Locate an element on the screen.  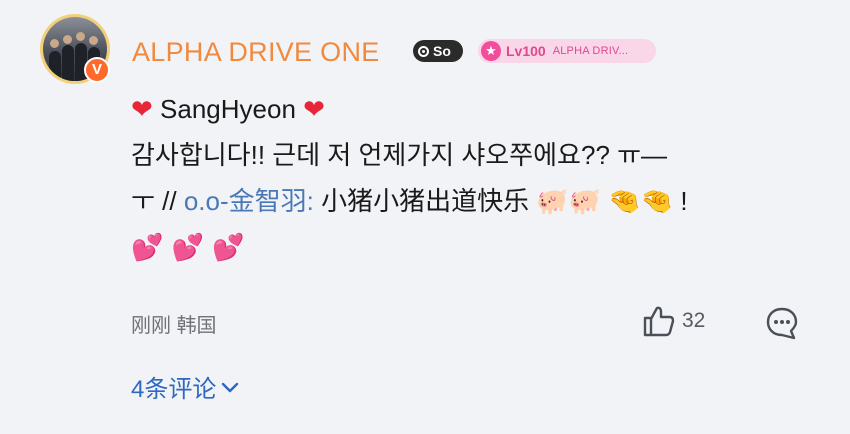
so-badge-label: So is located at coordinates (442, 51).